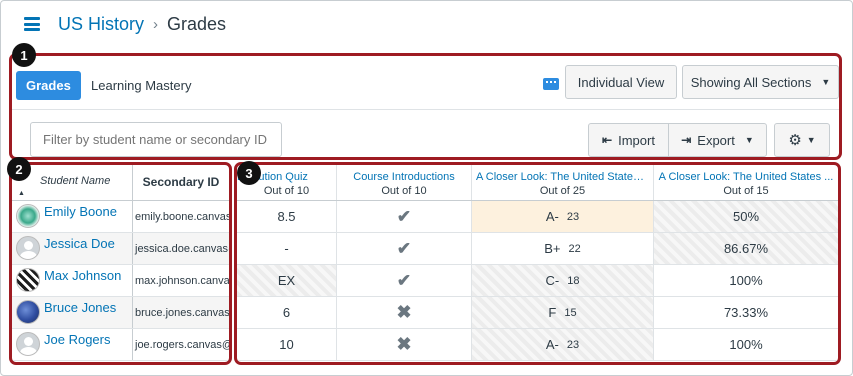 Image resolution: width=853 pixels, height=376 pixels. What do you see at coordinates (101, 24) in the screenshot?
I see `breadcrumb-course-link: US History` at bounding box center [101, 24].